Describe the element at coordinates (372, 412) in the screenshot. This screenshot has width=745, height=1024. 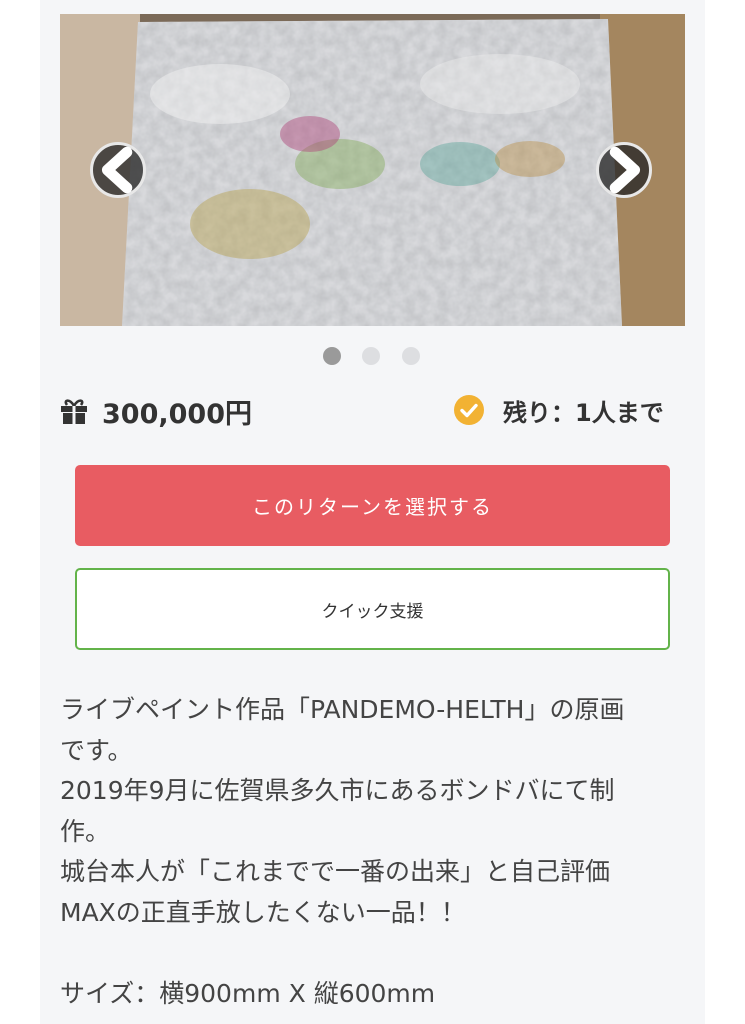
I see `price-row: 300,000円 残り：1人まで` at that location.